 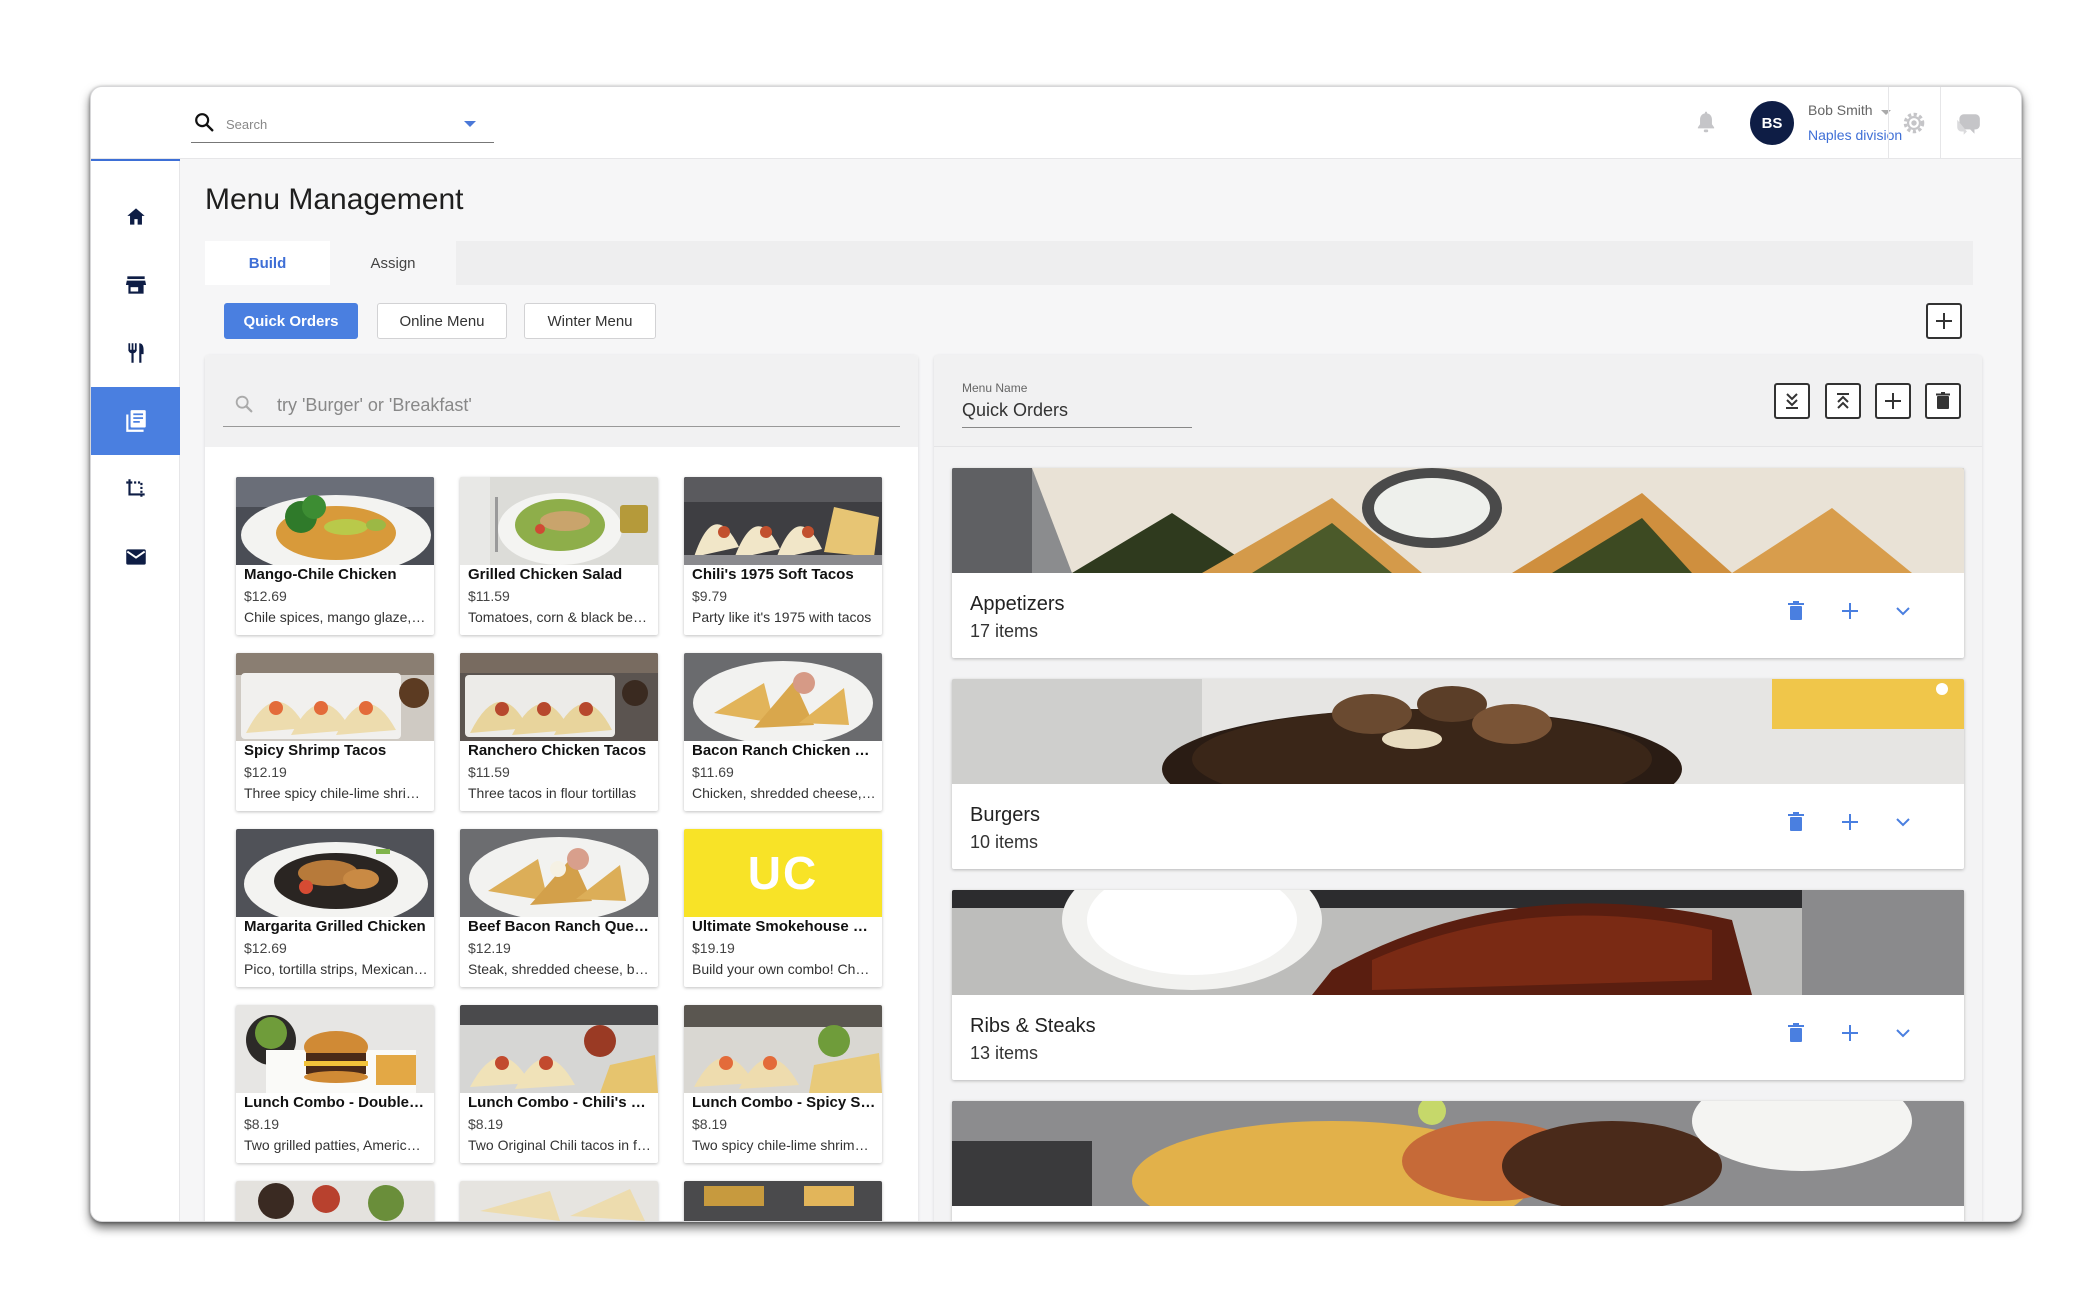 I want to click on category-title: Appetizers, so click(x=1017, y=604).